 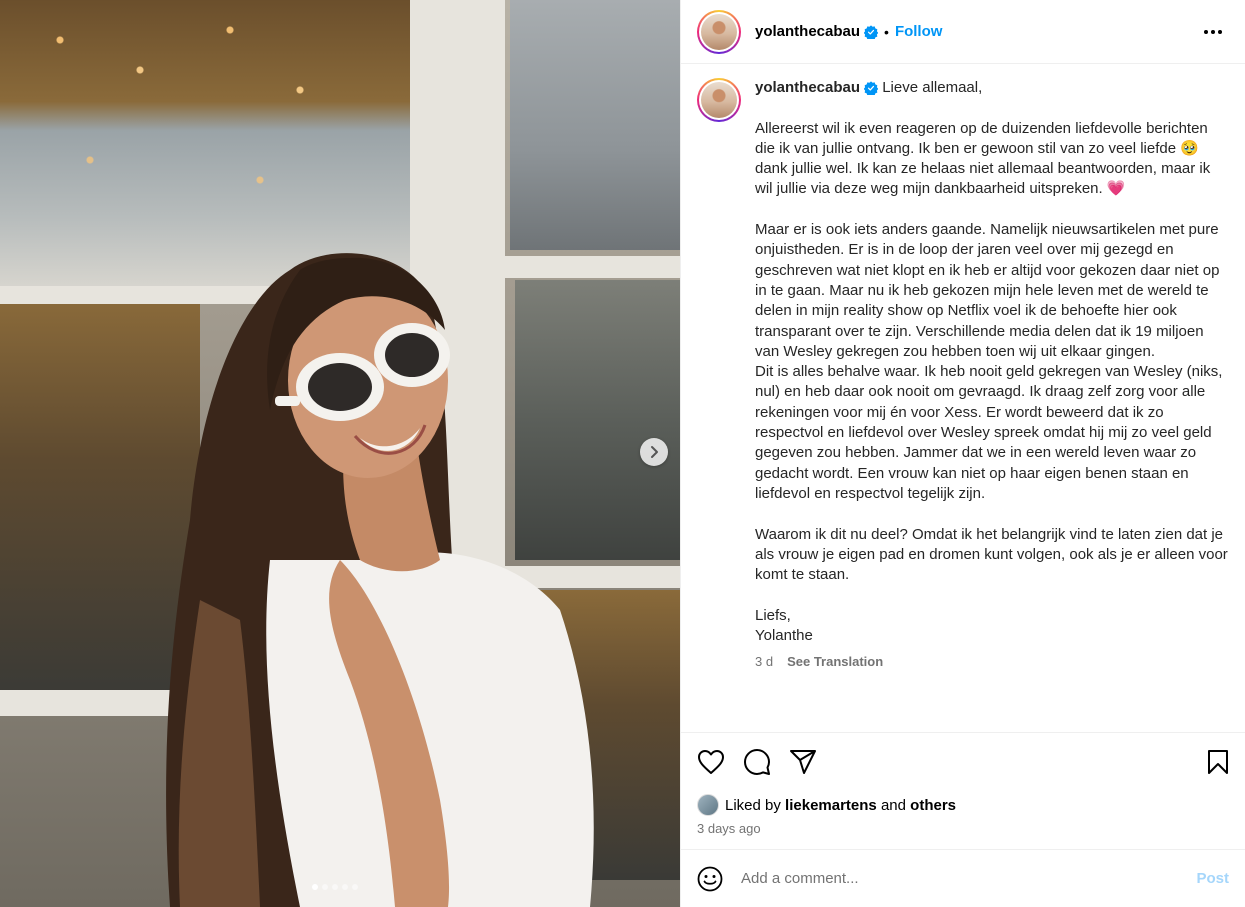 I want to click on likes-and: and, so click(x=893, y=805).